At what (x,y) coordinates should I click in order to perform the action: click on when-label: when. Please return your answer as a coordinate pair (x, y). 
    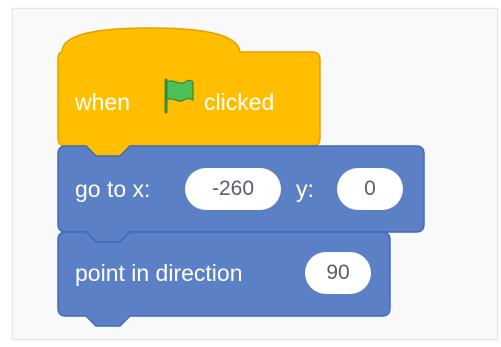
    Looking at the image, I should click on (102, 102).